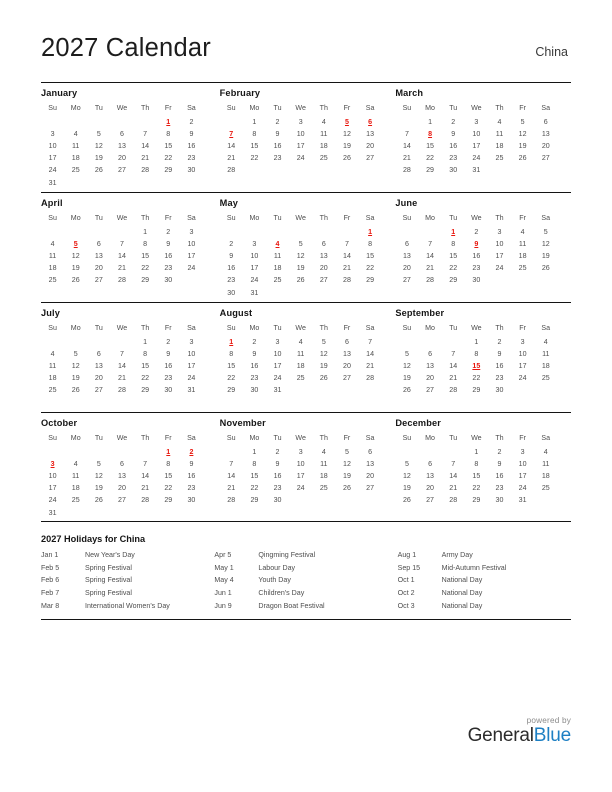  What do you see at coordinates (500, 736) in the screenshot?
I see `brand-name-first: General` at bounding box center [500, 736].